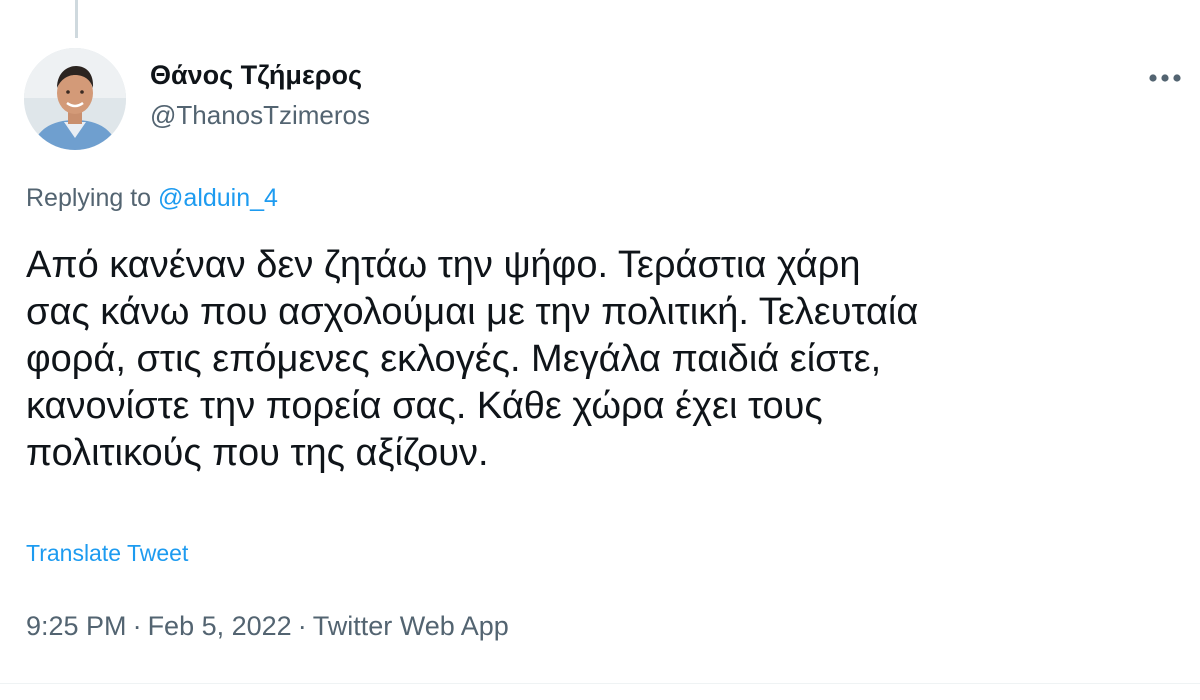 The image size is (1200, 700). I want to click on tweet-source-link: Twitter Web App, so click(411, 626).